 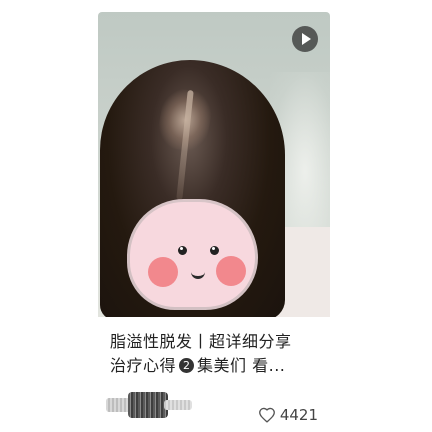 I want to click on title-line-1: 脂溢性脱发丨超详细分享, so click(x=201, y=341).